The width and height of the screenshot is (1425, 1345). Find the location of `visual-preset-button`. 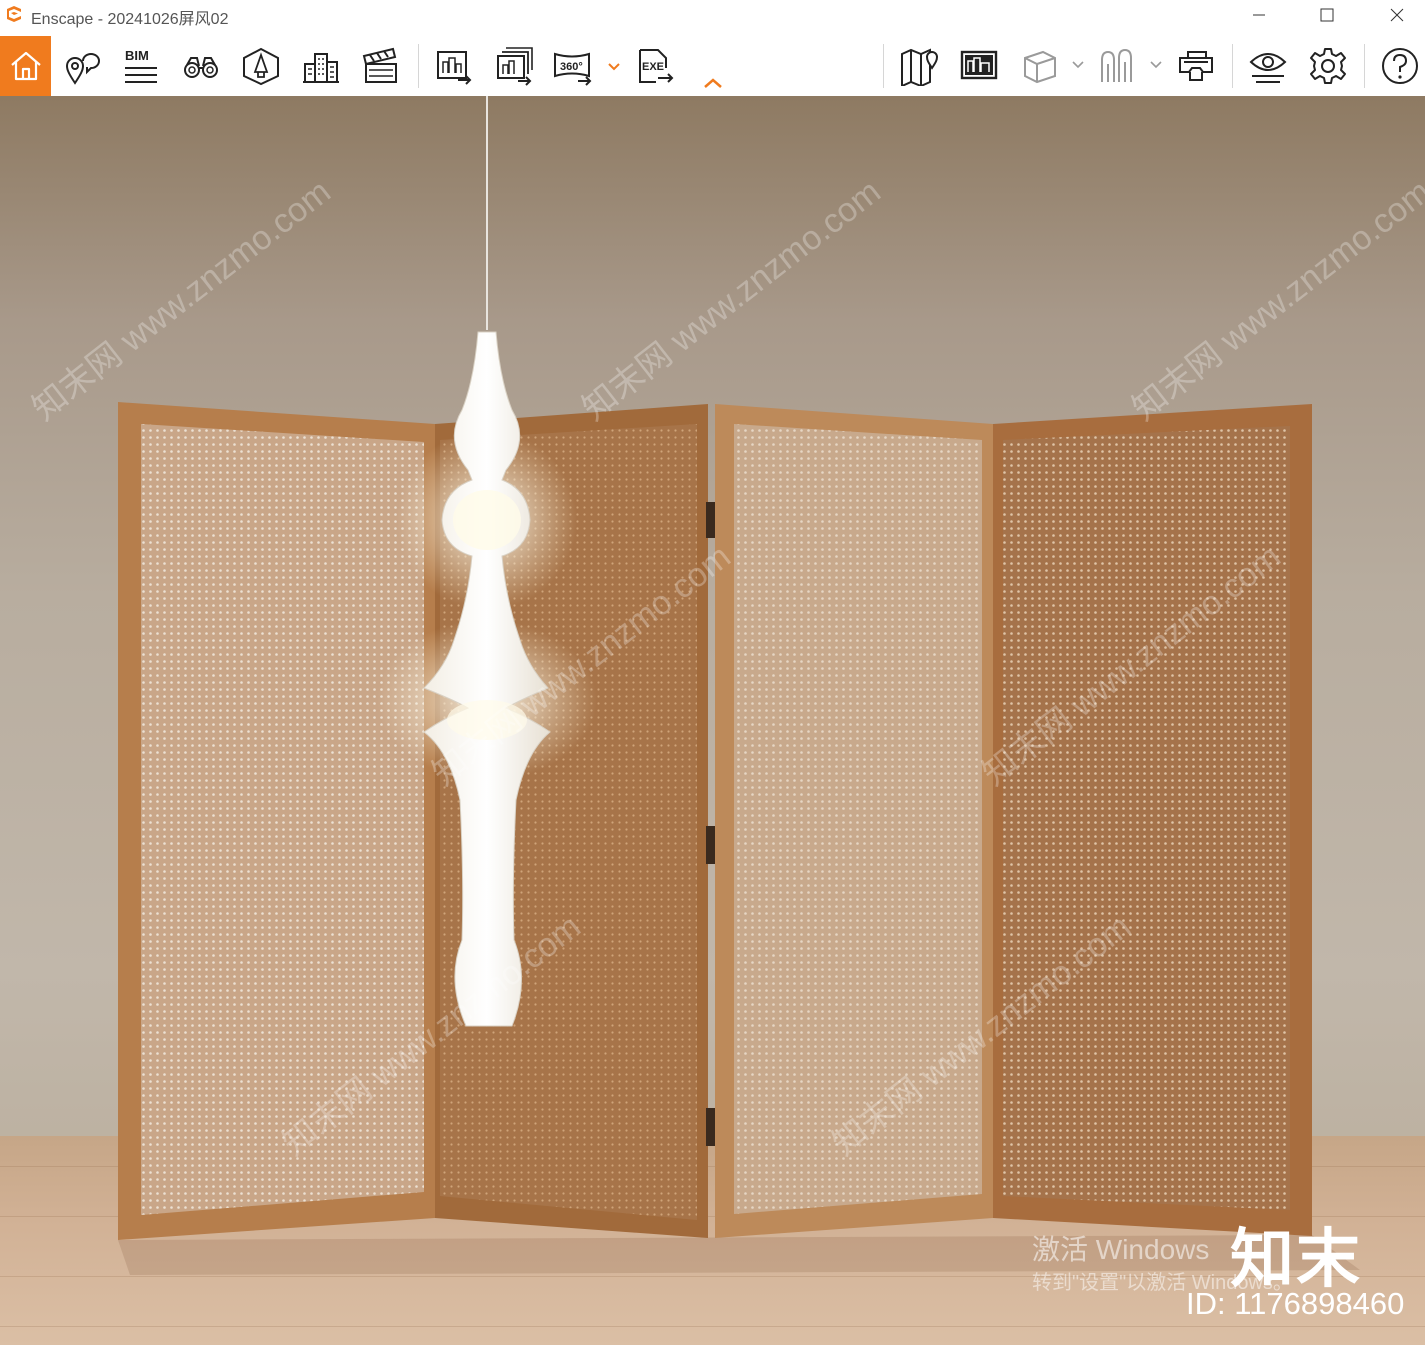

visual-preset-button is located at coordinates (1039, 66).